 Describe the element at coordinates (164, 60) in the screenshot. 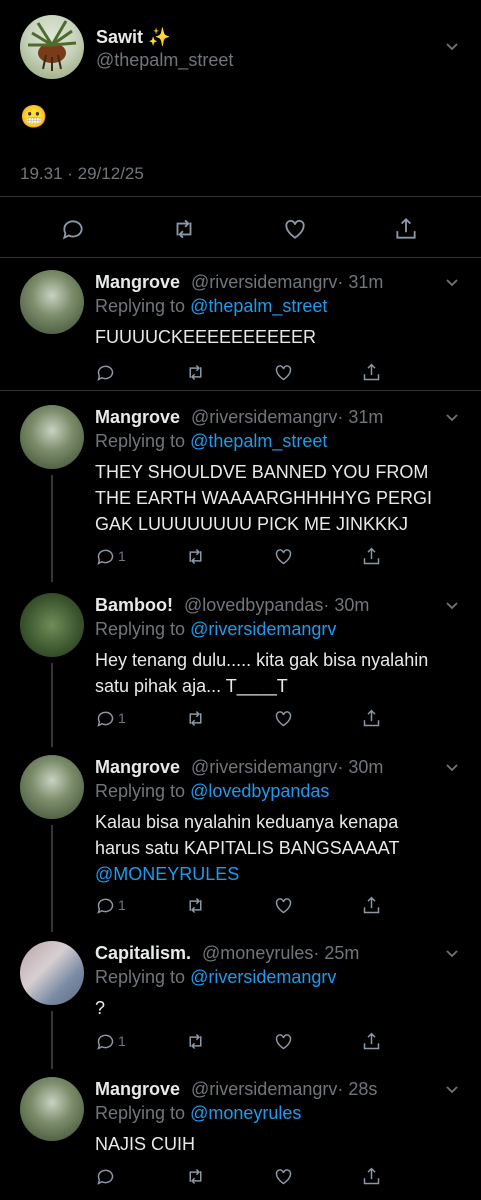

I see `author-handle: @thepalm_street` at that location.